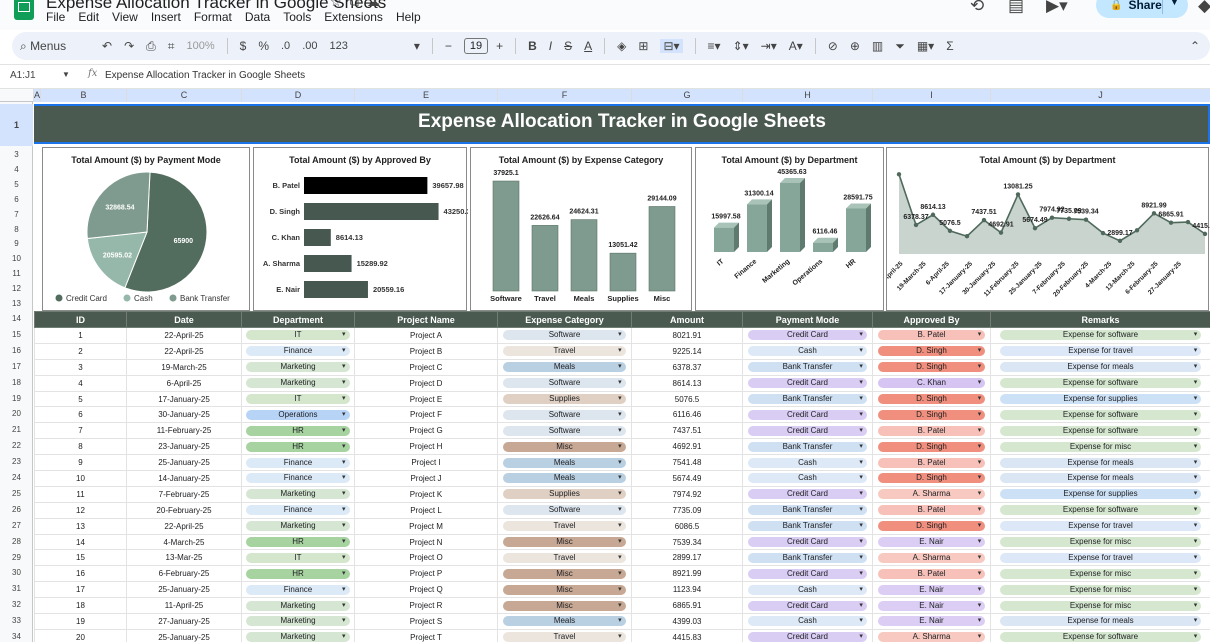 This screenshot has width=1210, height=642. Describe the element at coordinates (80, 351) in the screenshot. I see `table-cell: 2` at that location.